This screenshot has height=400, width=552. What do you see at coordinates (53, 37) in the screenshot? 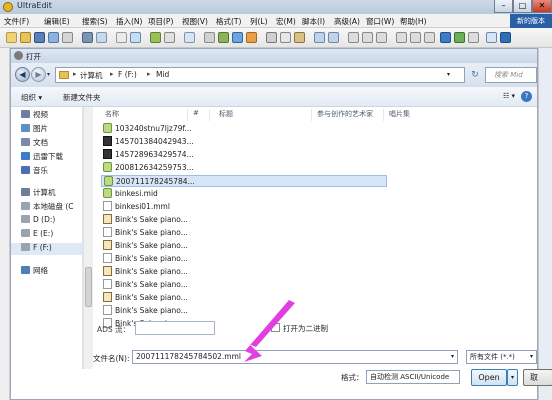
I see `save-all-icon` at bounding box center [53, 37].